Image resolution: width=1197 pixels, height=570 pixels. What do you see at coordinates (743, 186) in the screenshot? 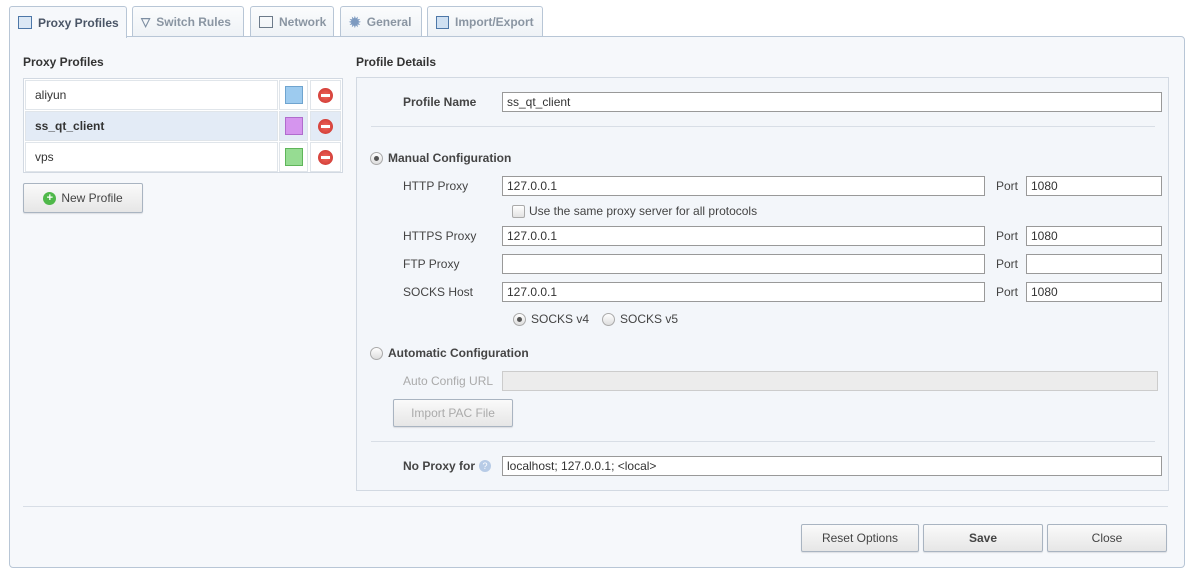
I see `http-proxy-input: 127.0.0.1` at bounding box center [743, 186].